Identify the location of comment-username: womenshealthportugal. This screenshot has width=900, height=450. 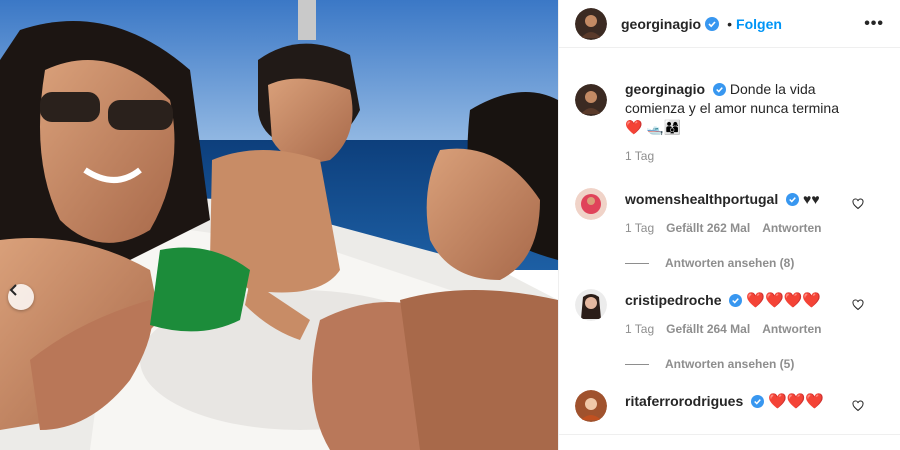
(701, 199).